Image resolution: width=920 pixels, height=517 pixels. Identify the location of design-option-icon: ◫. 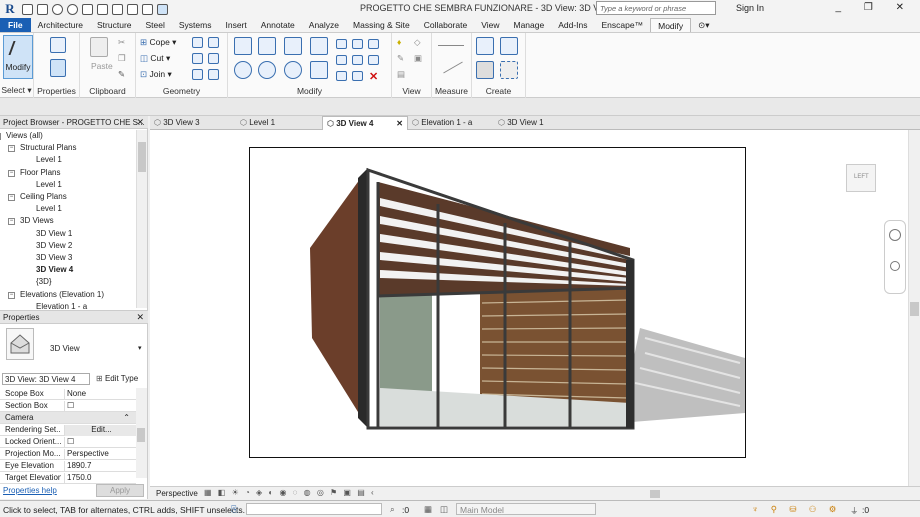
(444, 509).